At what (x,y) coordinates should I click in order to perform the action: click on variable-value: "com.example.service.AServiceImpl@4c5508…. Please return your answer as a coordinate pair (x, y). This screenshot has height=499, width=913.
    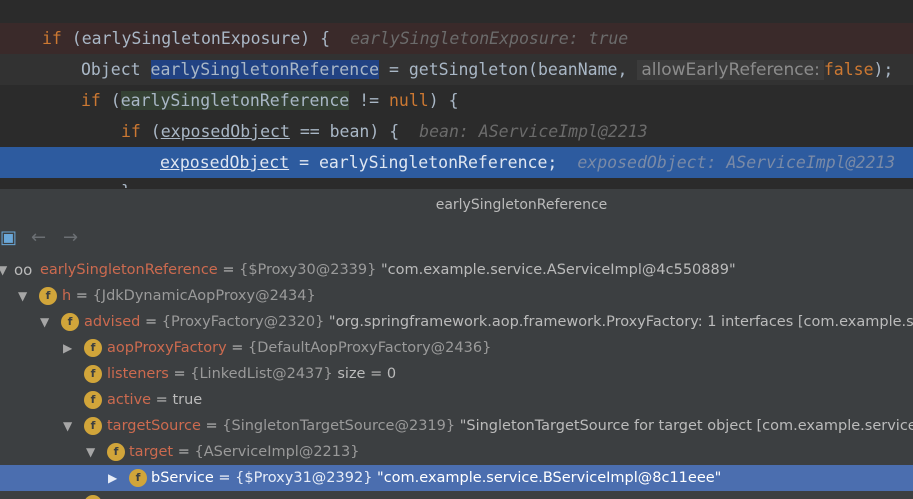
    Looking at the image, I should click on (556, 270).